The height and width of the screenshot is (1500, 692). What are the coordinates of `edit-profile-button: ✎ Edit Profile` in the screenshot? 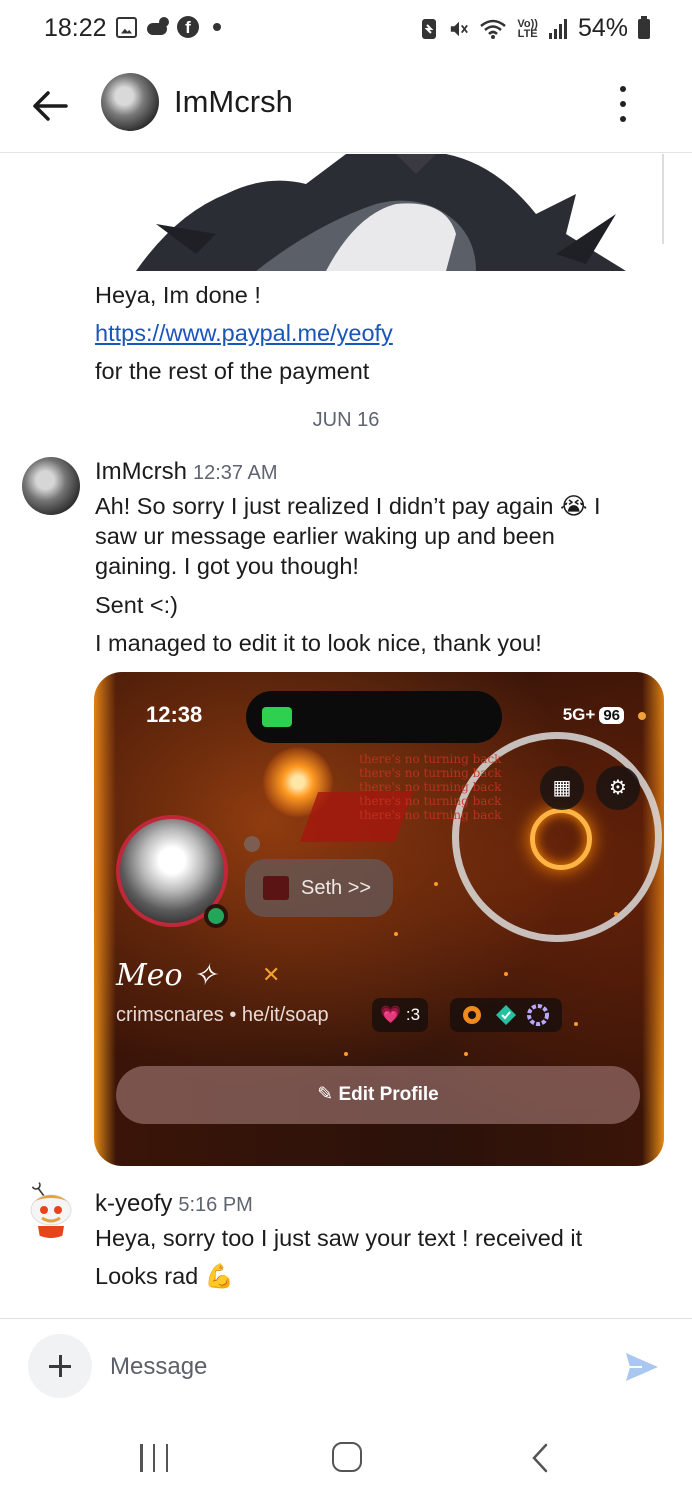 It's located at (378, 1095).